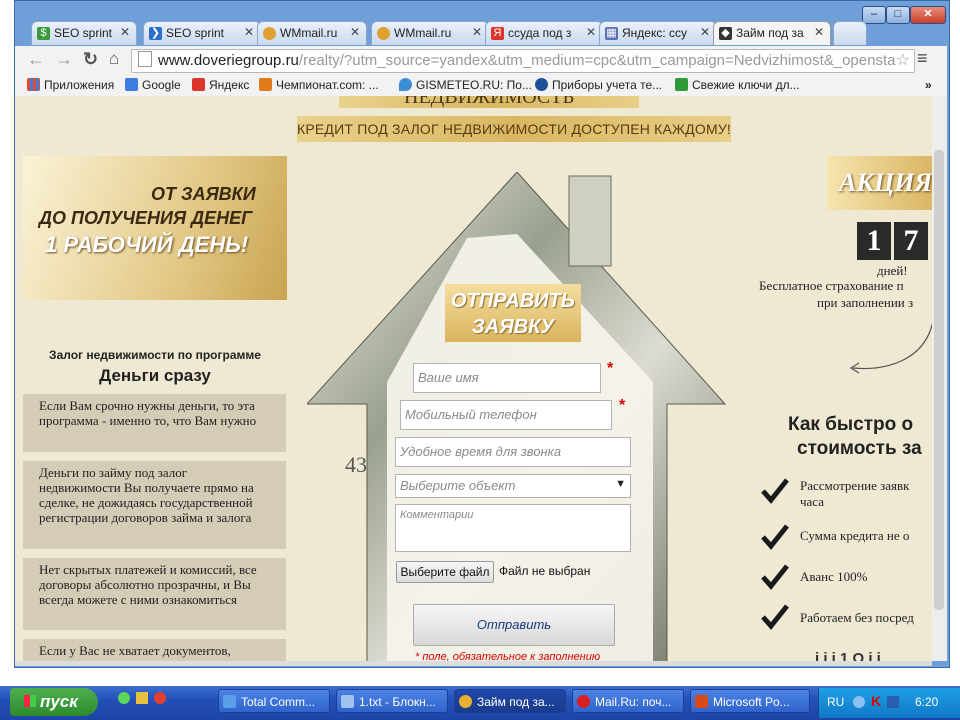 This screenshot has width=960, height=720. What do you see at coordinates (147, 244) in the screenshot?
I see `promo-line-3: 1 РАБОЧИЙ ДЕНЬ!` at bounding box center [147, 244].